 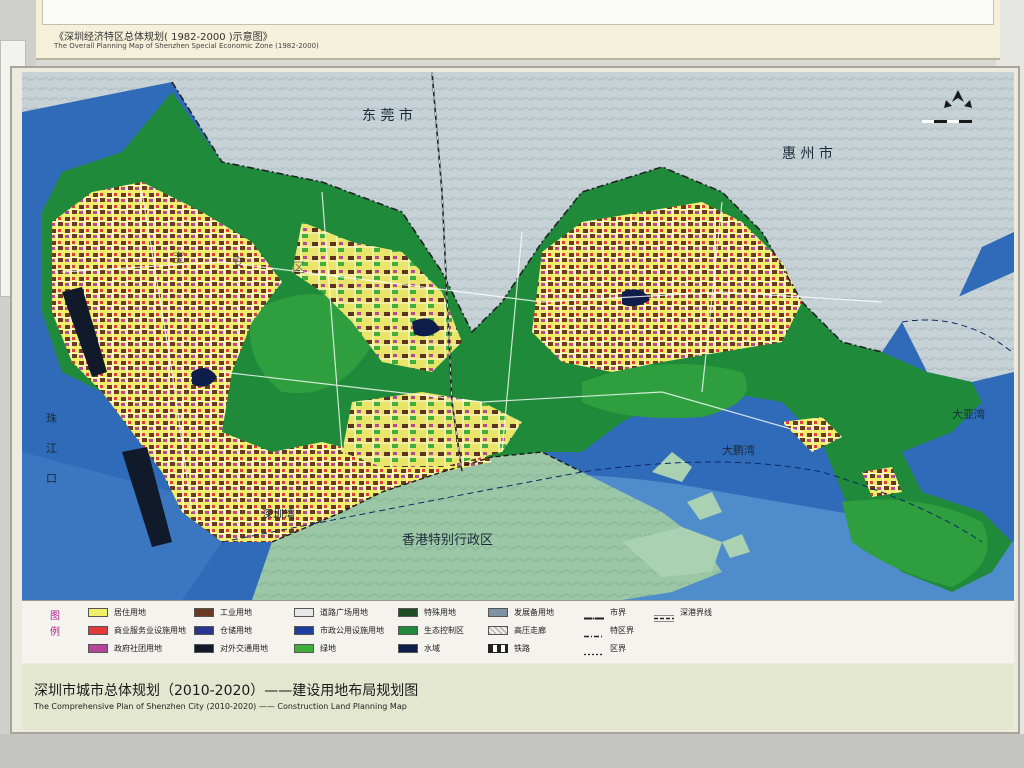 I want to click on label-baoan-3: 区, so click(x=298, y=268).